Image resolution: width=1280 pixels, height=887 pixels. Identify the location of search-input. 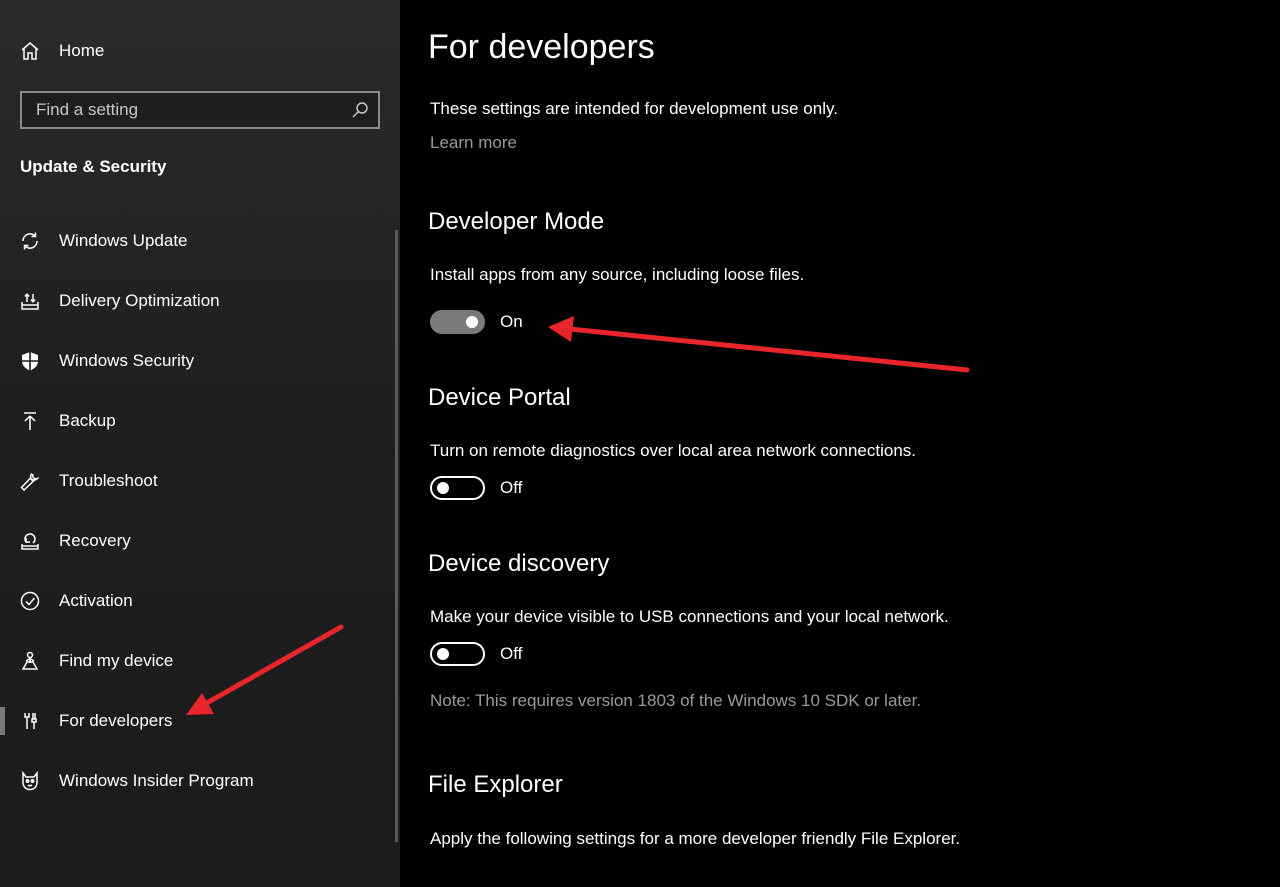
(182, 110).